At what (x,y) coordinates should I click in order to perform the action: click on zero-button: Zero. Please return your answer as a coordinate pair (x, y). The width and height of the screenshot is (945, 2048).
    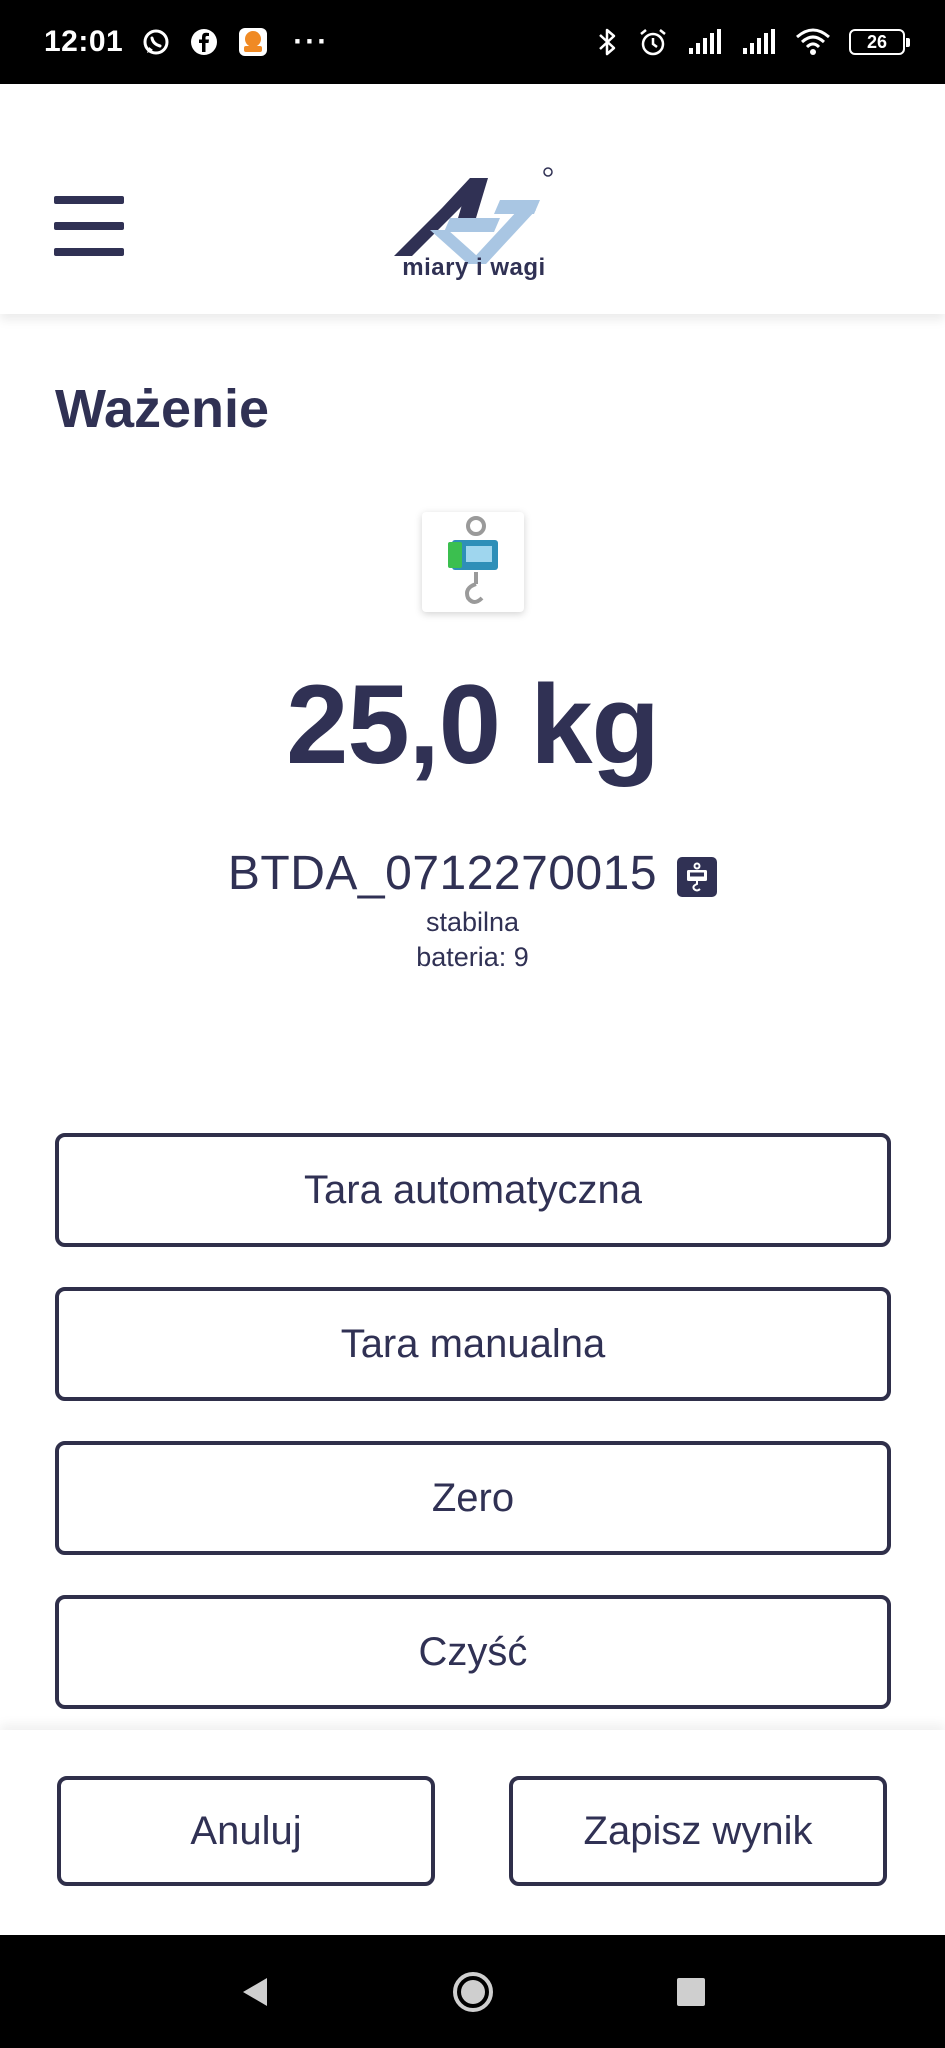
    Looking at the image, I should click on (473, 1498).